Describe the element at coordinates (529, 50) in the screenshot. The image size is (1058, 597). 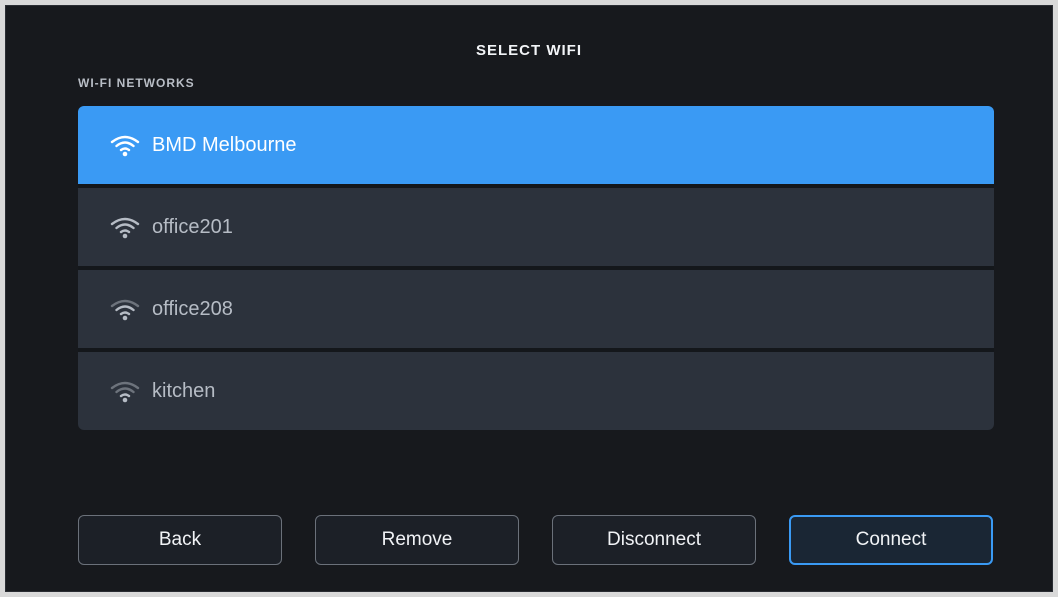
I see `dialog-title: SELECT WIFI` at that location.